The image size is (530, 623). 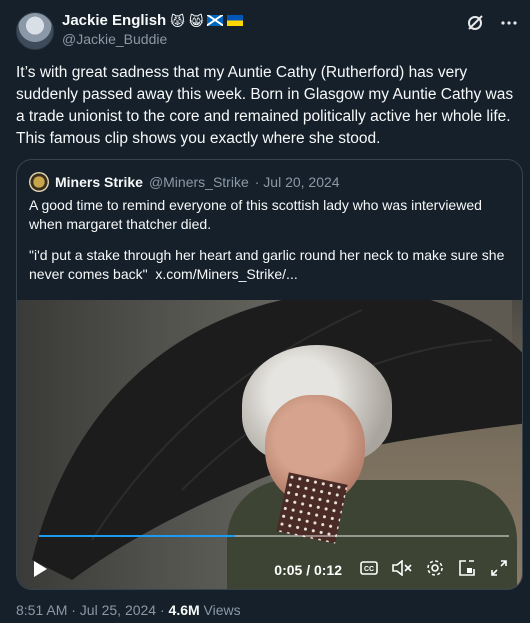 What do you see at coordinates (269, 568) in the screenshot?
I see `video-controls: 0:05 / 0:12 CC` at bounding box center [269, 568].